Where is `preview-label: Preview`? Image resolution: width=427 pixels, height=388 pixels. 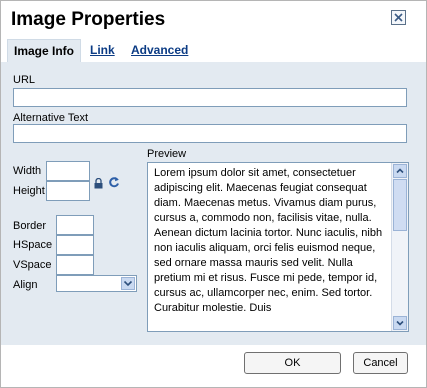 preview-label: Preview is located at coordinates (167, 154).